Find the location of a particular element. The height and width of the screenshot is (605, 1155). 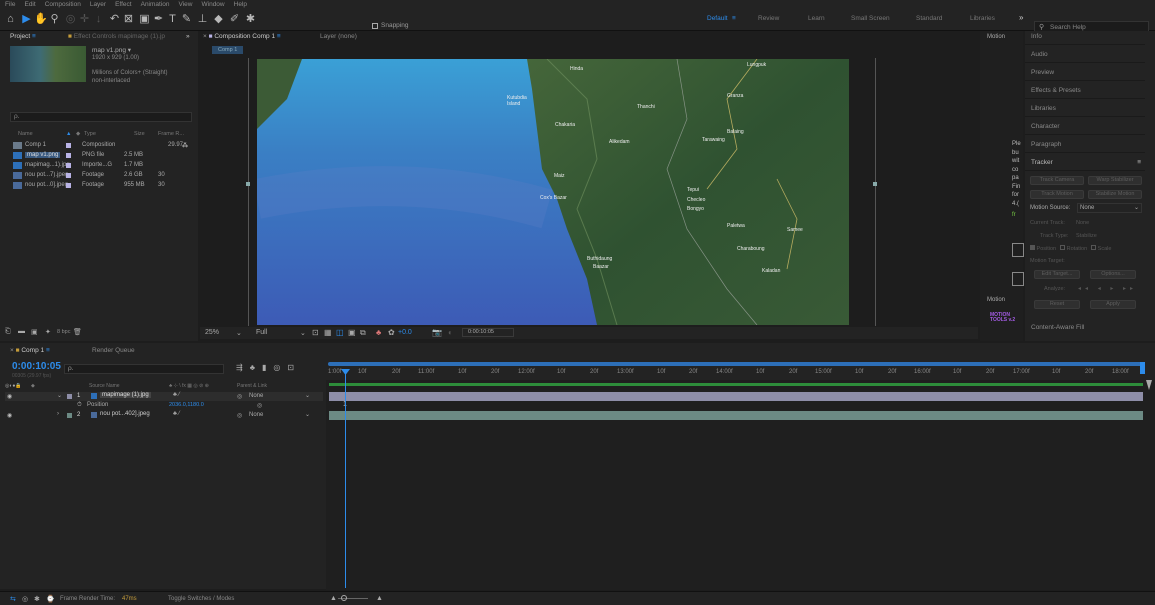

camera-snapshot-icon: 📷 is located at coordinates (437, 332).